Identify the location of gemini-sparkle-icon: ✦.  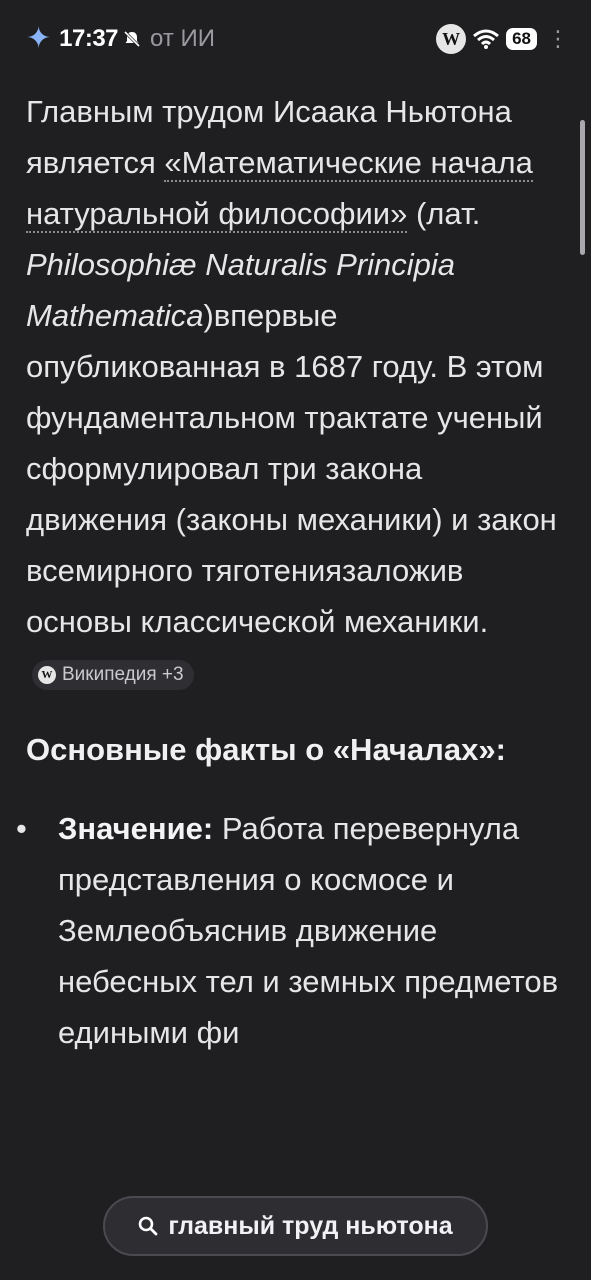
(39, 38).